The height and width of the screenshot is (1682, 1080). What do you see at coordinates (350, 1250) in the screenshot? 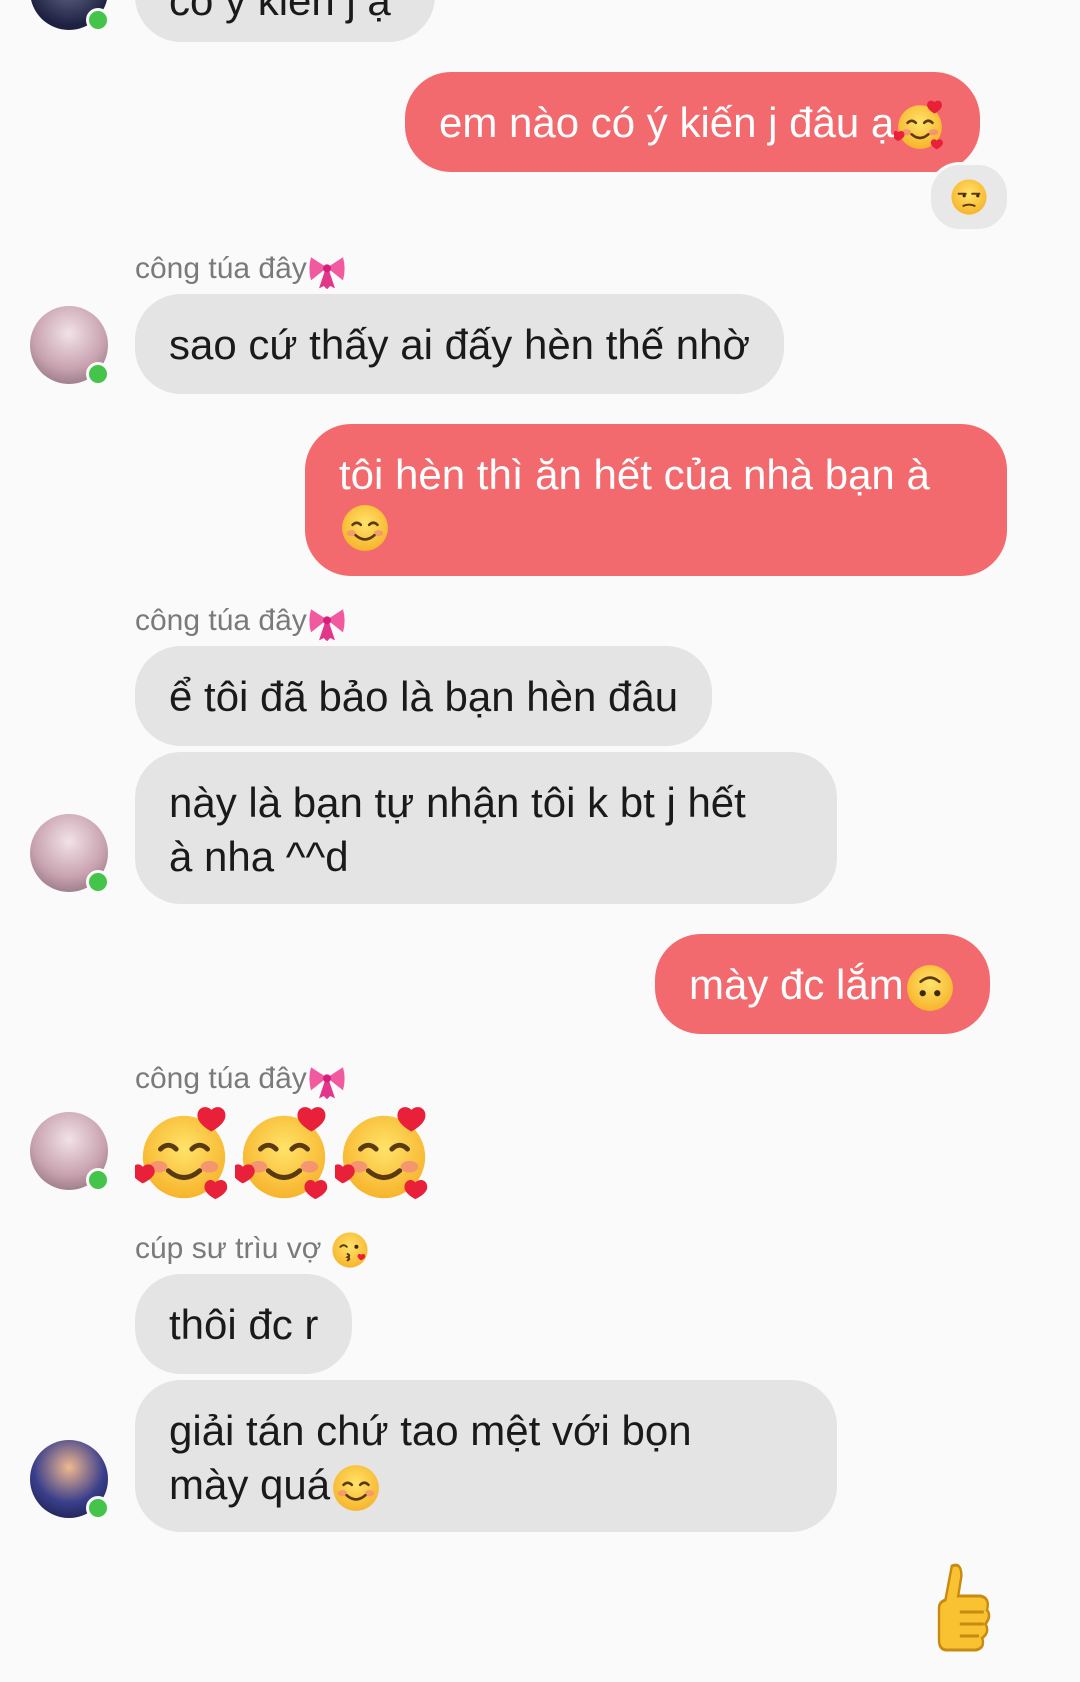
I see `face-blowing-kiss-icon` at bounding box center [350, 1250].